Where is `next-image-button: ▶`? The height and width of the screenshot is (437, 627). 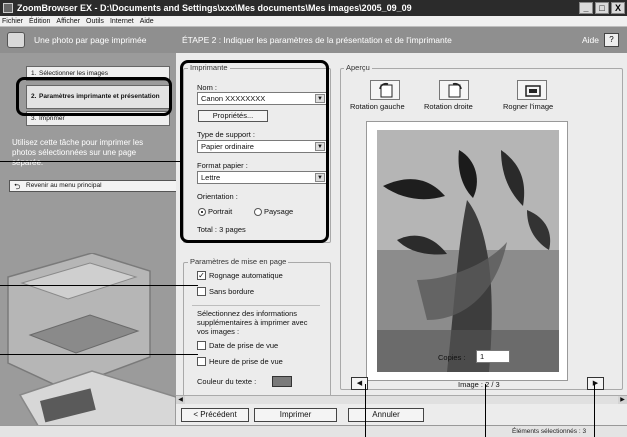 next-image-button: ▶ is located at coordinates (595, 383).